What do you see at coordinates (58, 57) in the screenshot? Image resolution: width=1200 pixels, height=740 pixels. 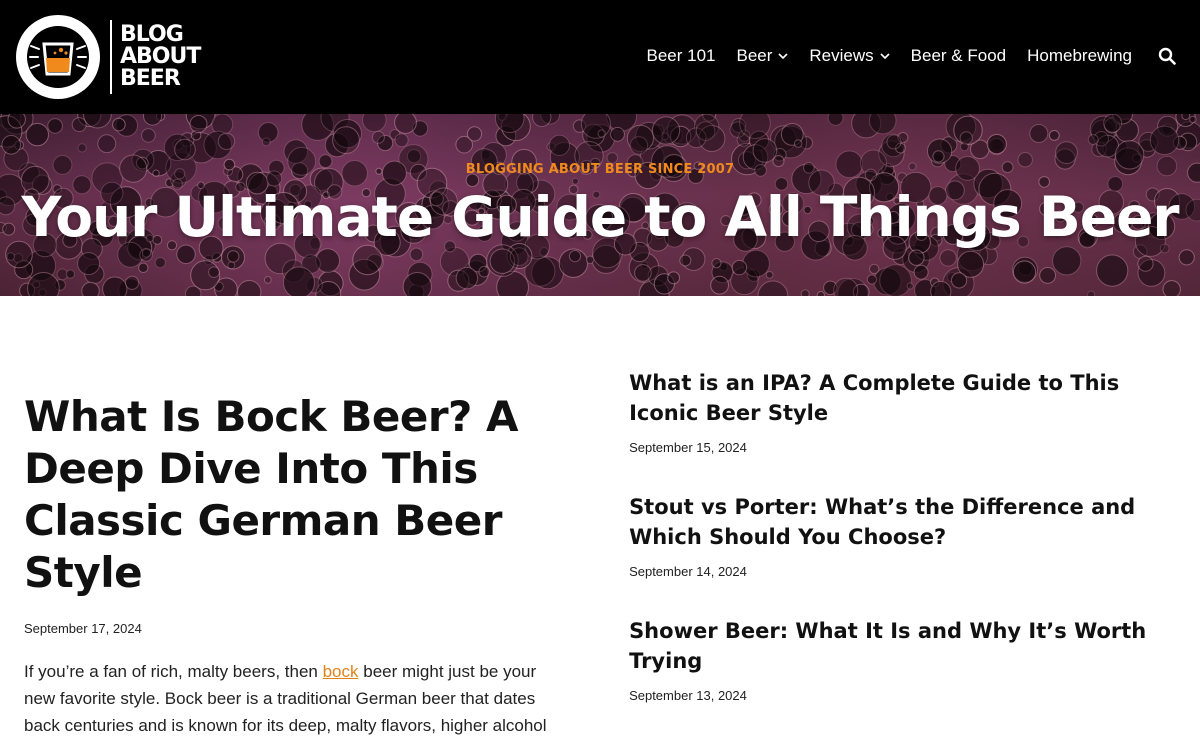 I see `beer-glass-logo-icon` at bounding box center [58, 57].